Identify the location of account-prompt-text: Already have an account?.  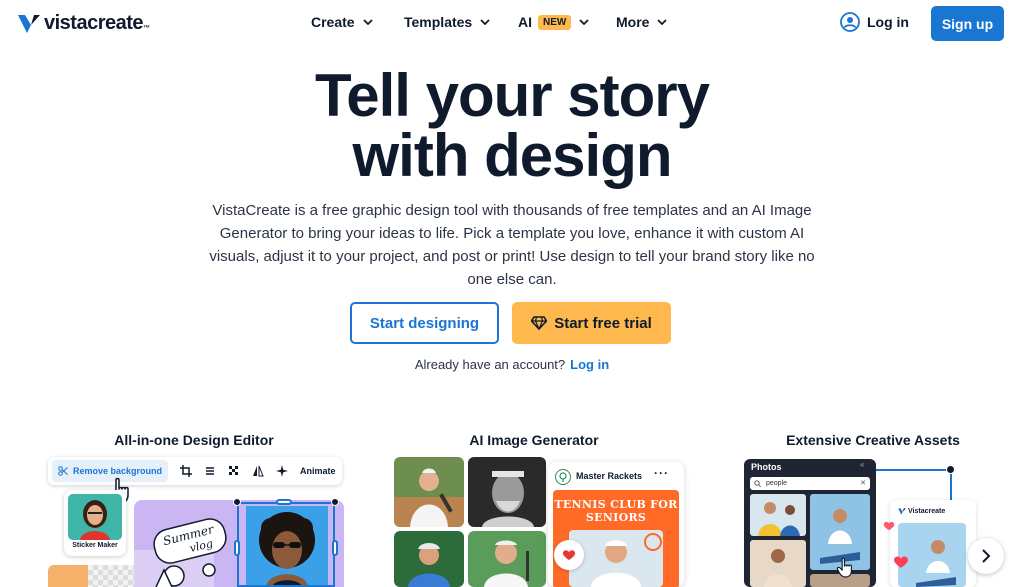
(490, 364).